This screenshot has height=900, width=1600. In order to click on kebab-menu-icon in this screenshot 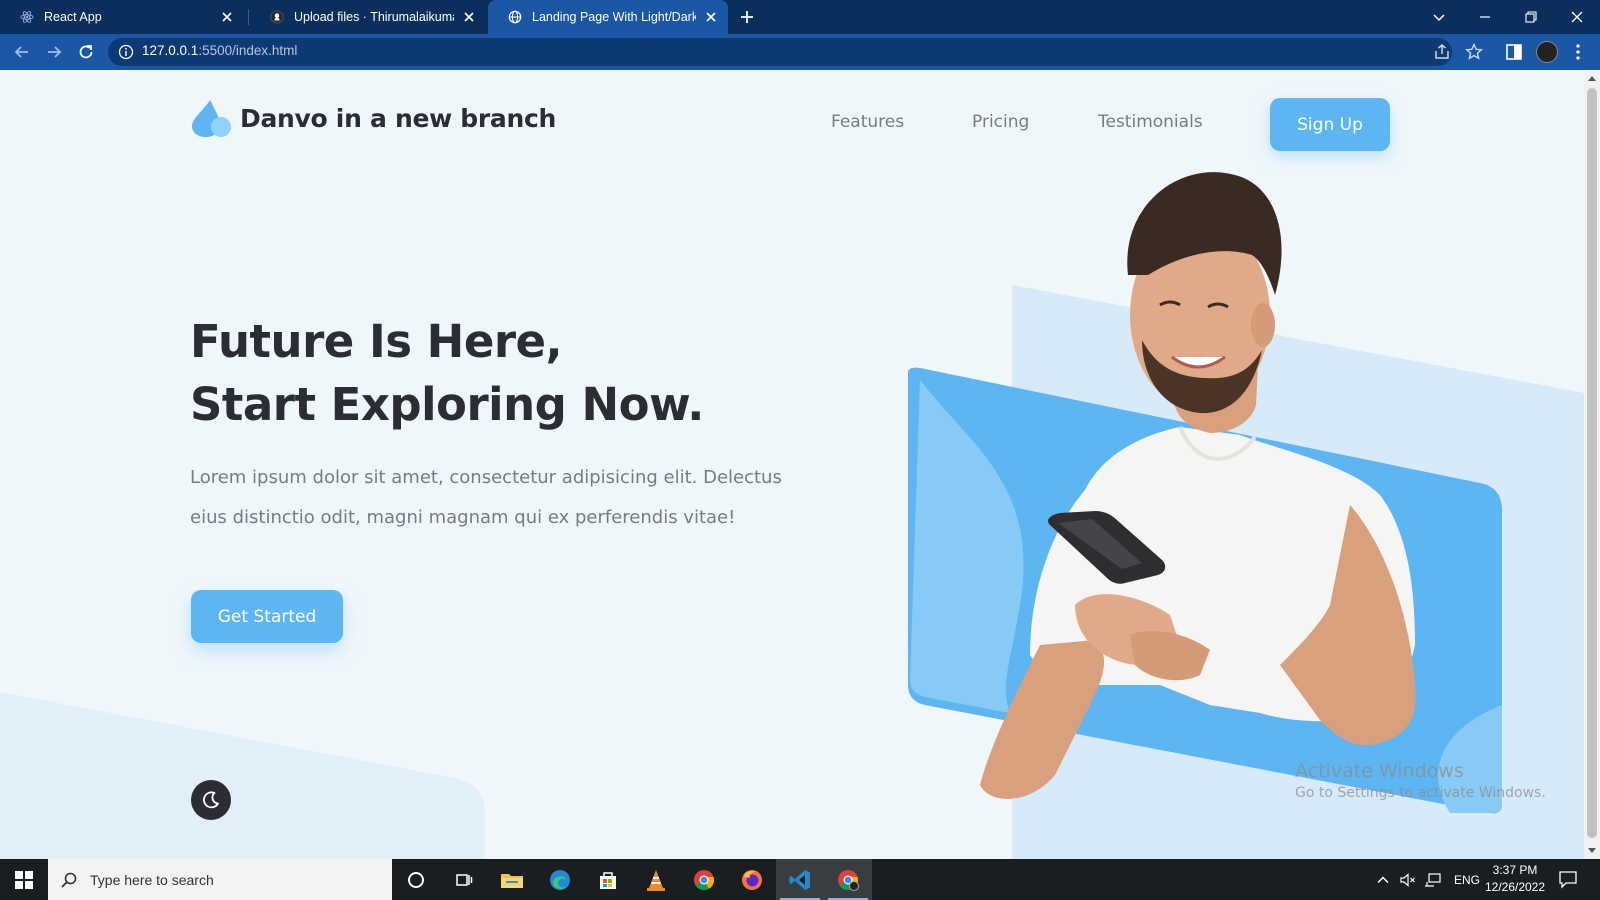, I will do `click(1578, 52)`.